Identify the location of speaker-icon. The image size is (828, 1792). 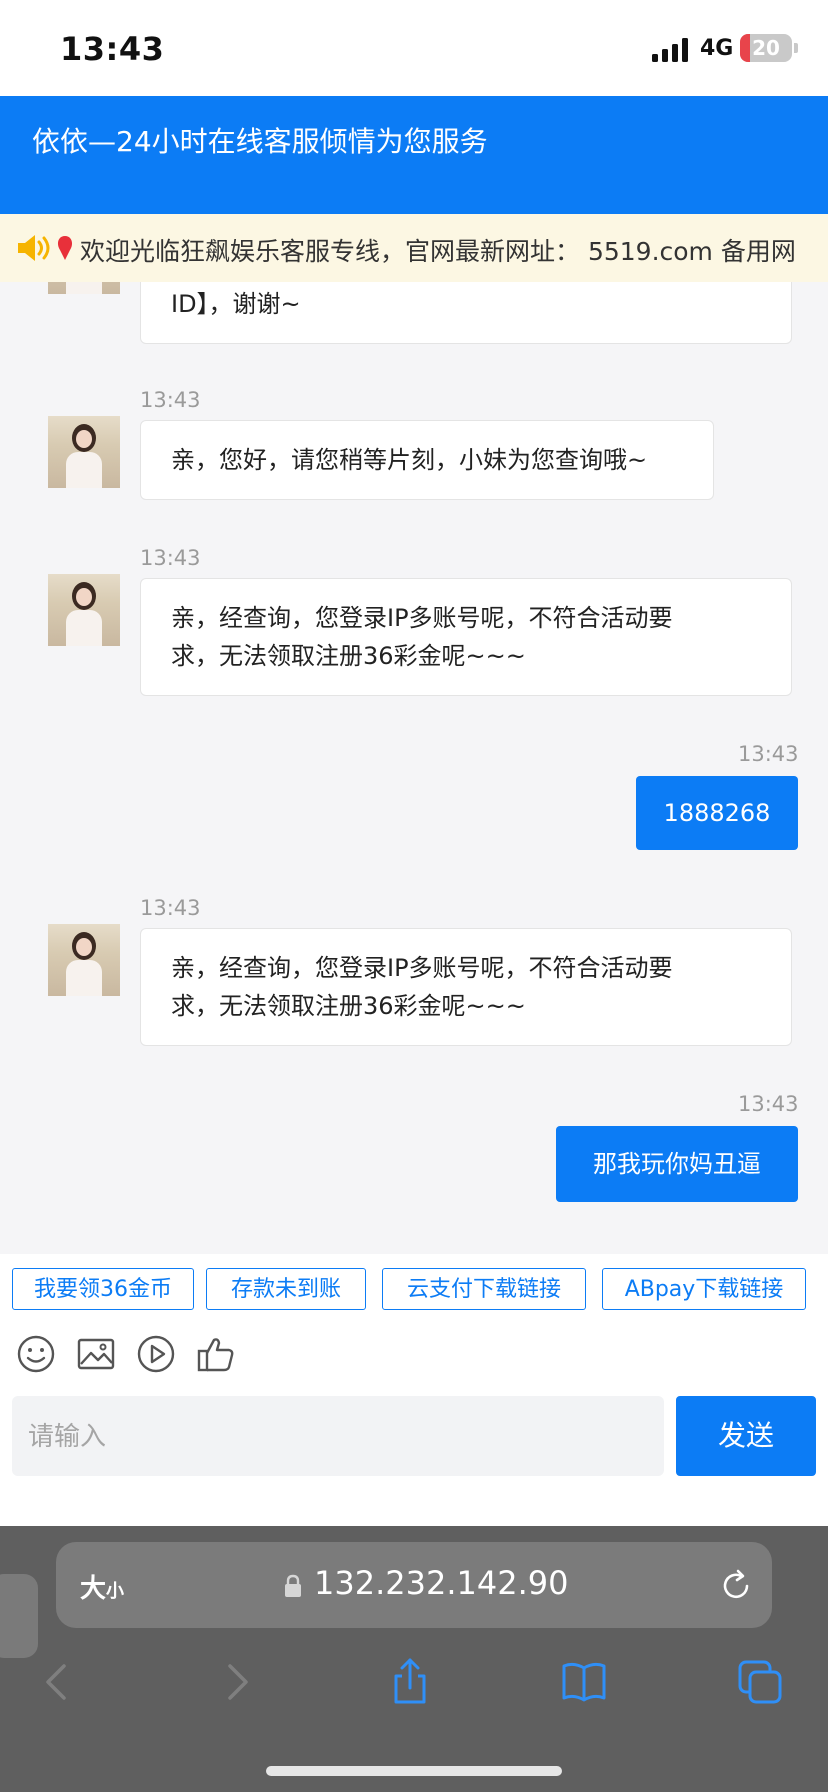
(45, 248).